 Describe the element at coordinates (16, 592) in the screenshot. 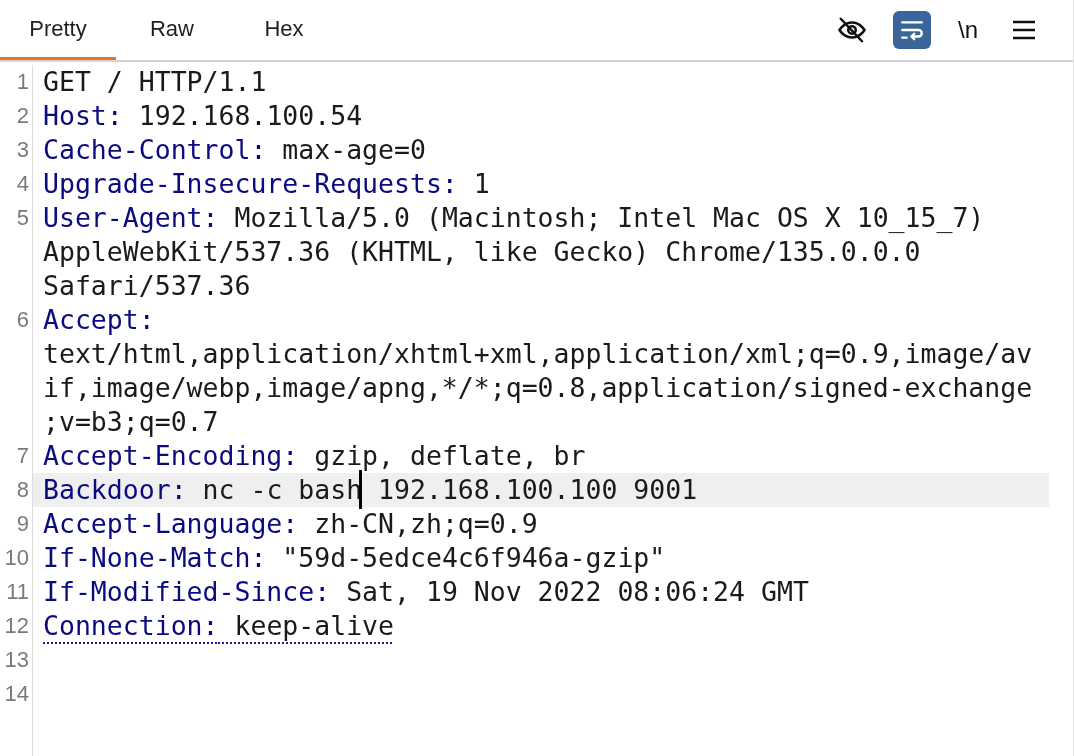

I see `line-number: 11` at that location.